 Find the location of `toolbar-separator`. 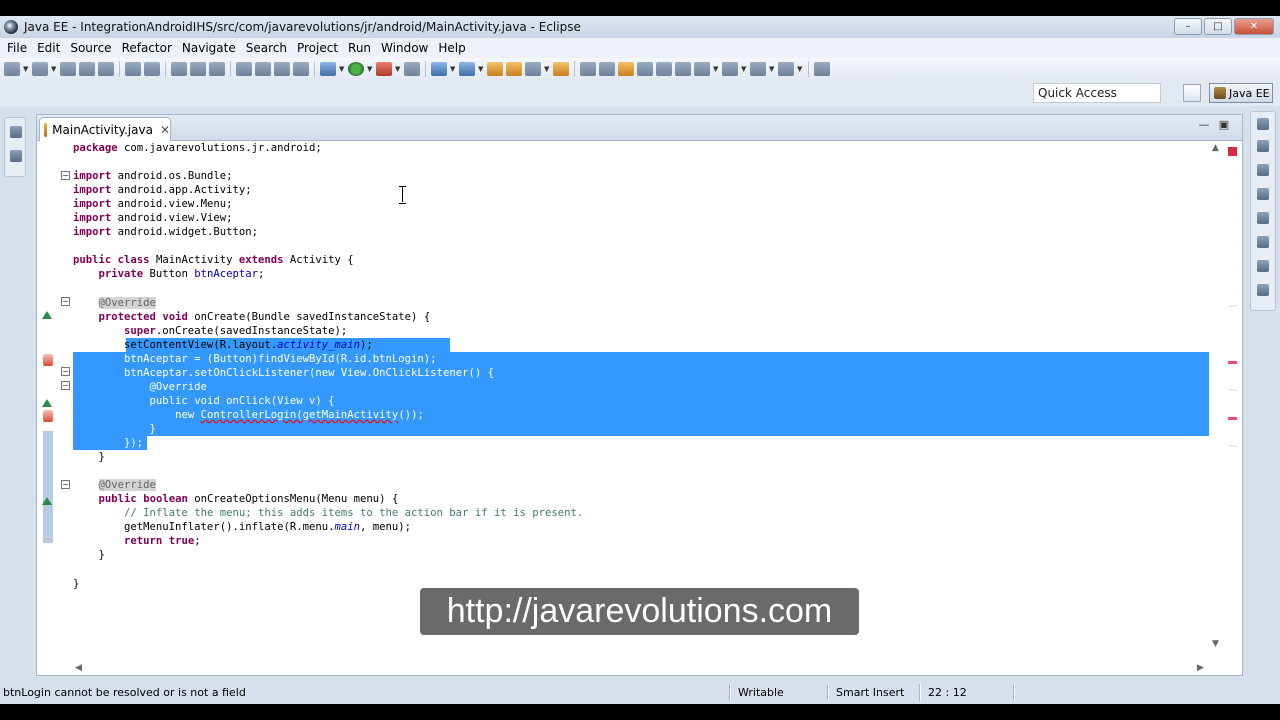

toolbar-separator is located at coordinates (808, 69).